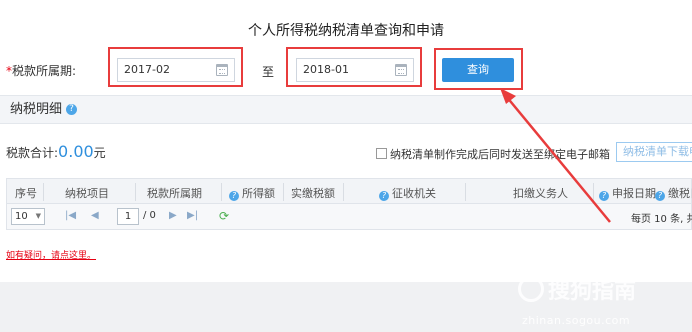  What do you see at coordinates (673, 193) in the screenshot?
I see `col-pay-date: ?缴税日` at bounding box center [673, 193].